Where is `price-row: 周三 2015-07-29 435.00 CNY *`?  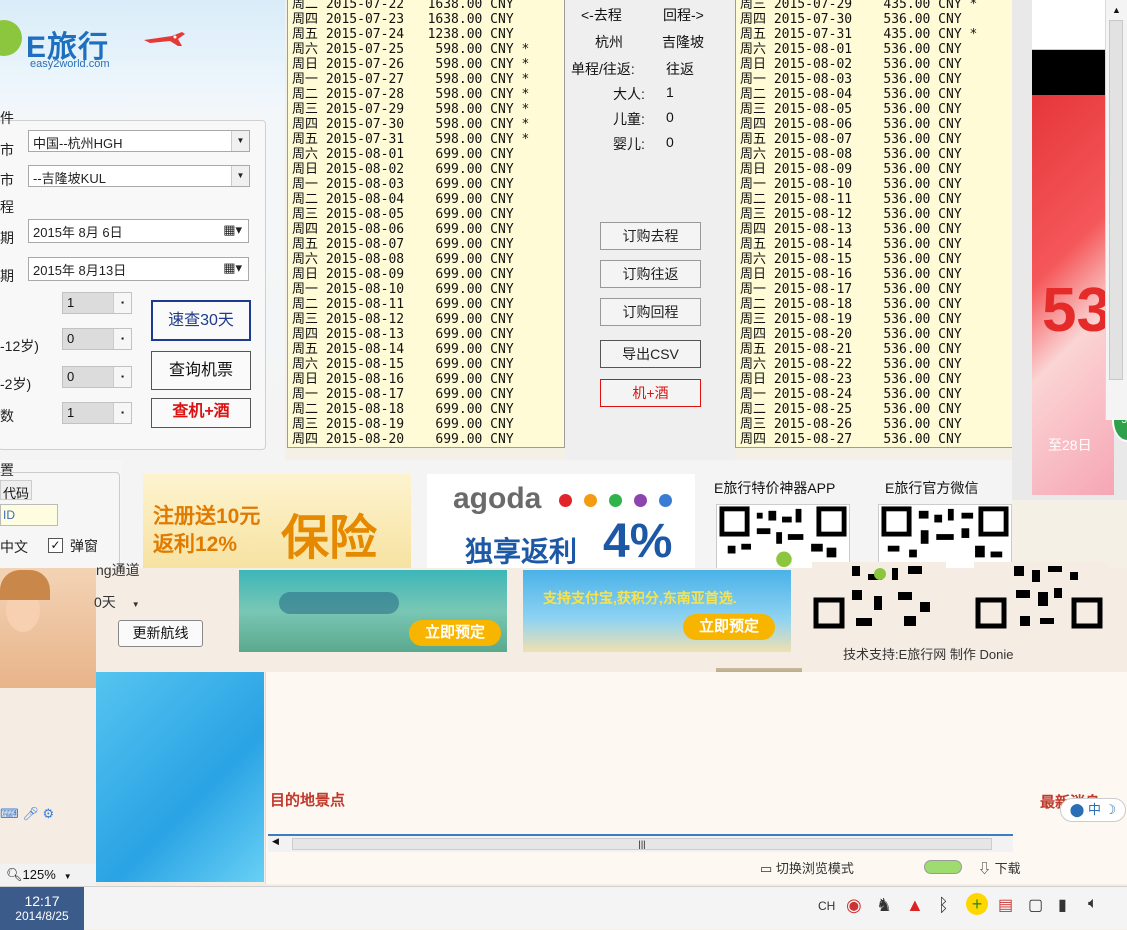 price-row: 周三 2015-07-29 435.00 CNY * is located at coordinates (874, 6).